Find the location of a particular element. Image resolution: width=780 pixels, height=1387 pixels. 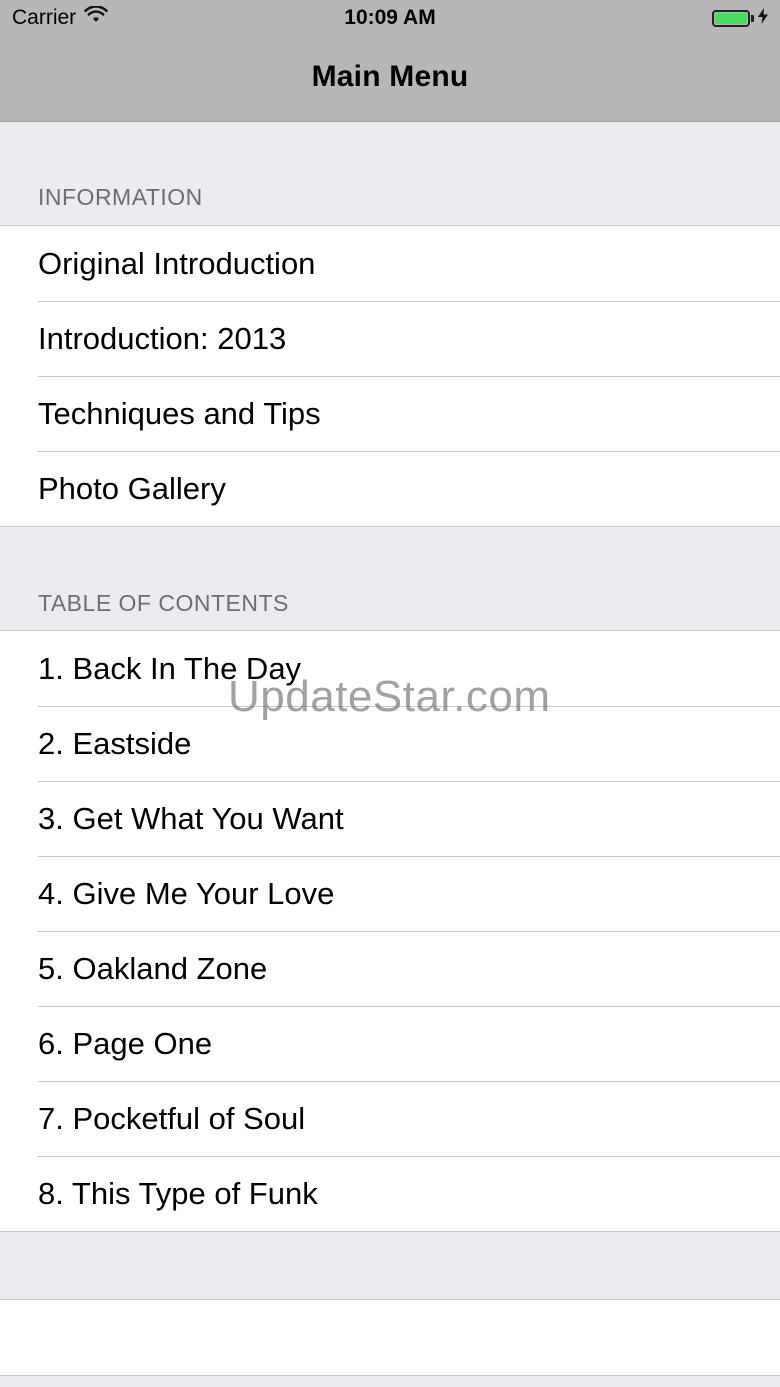

battery-tip is located at coordinates (752, 18).